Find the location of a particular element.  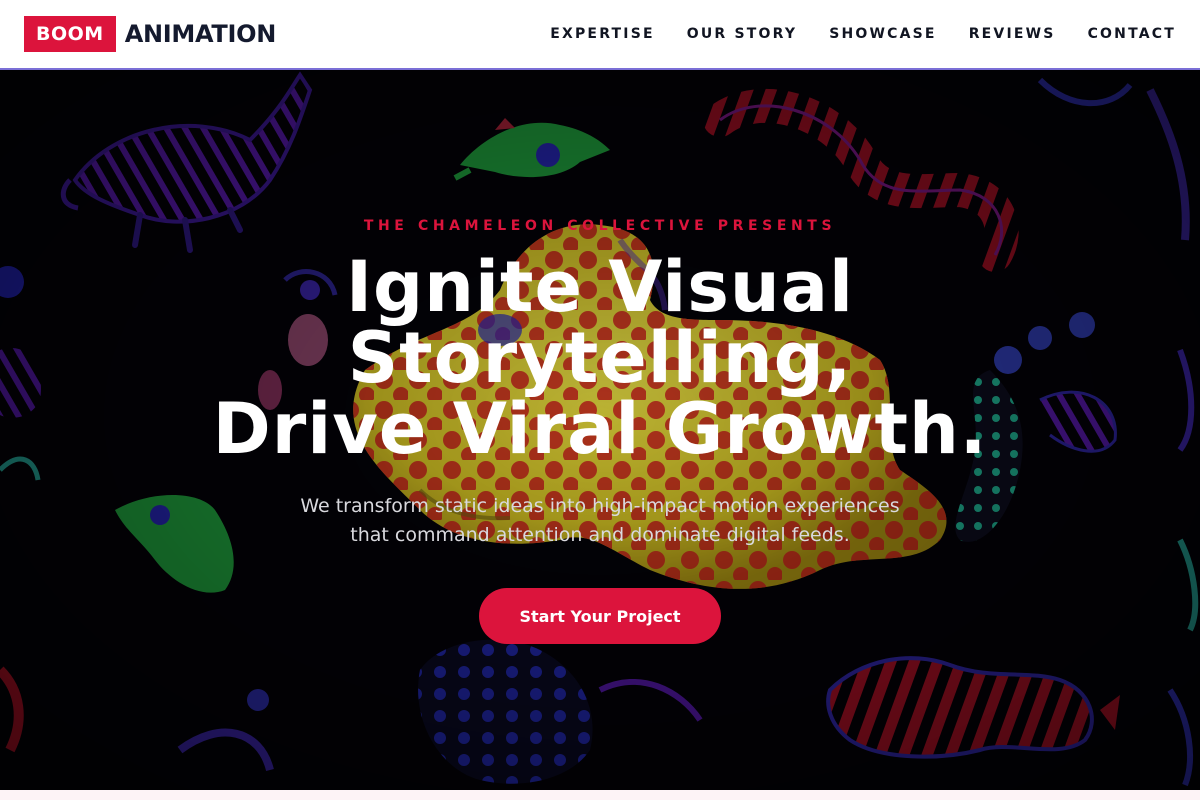

nav-link-showcase: SHOWCASE is located at coordinates (883, 34).